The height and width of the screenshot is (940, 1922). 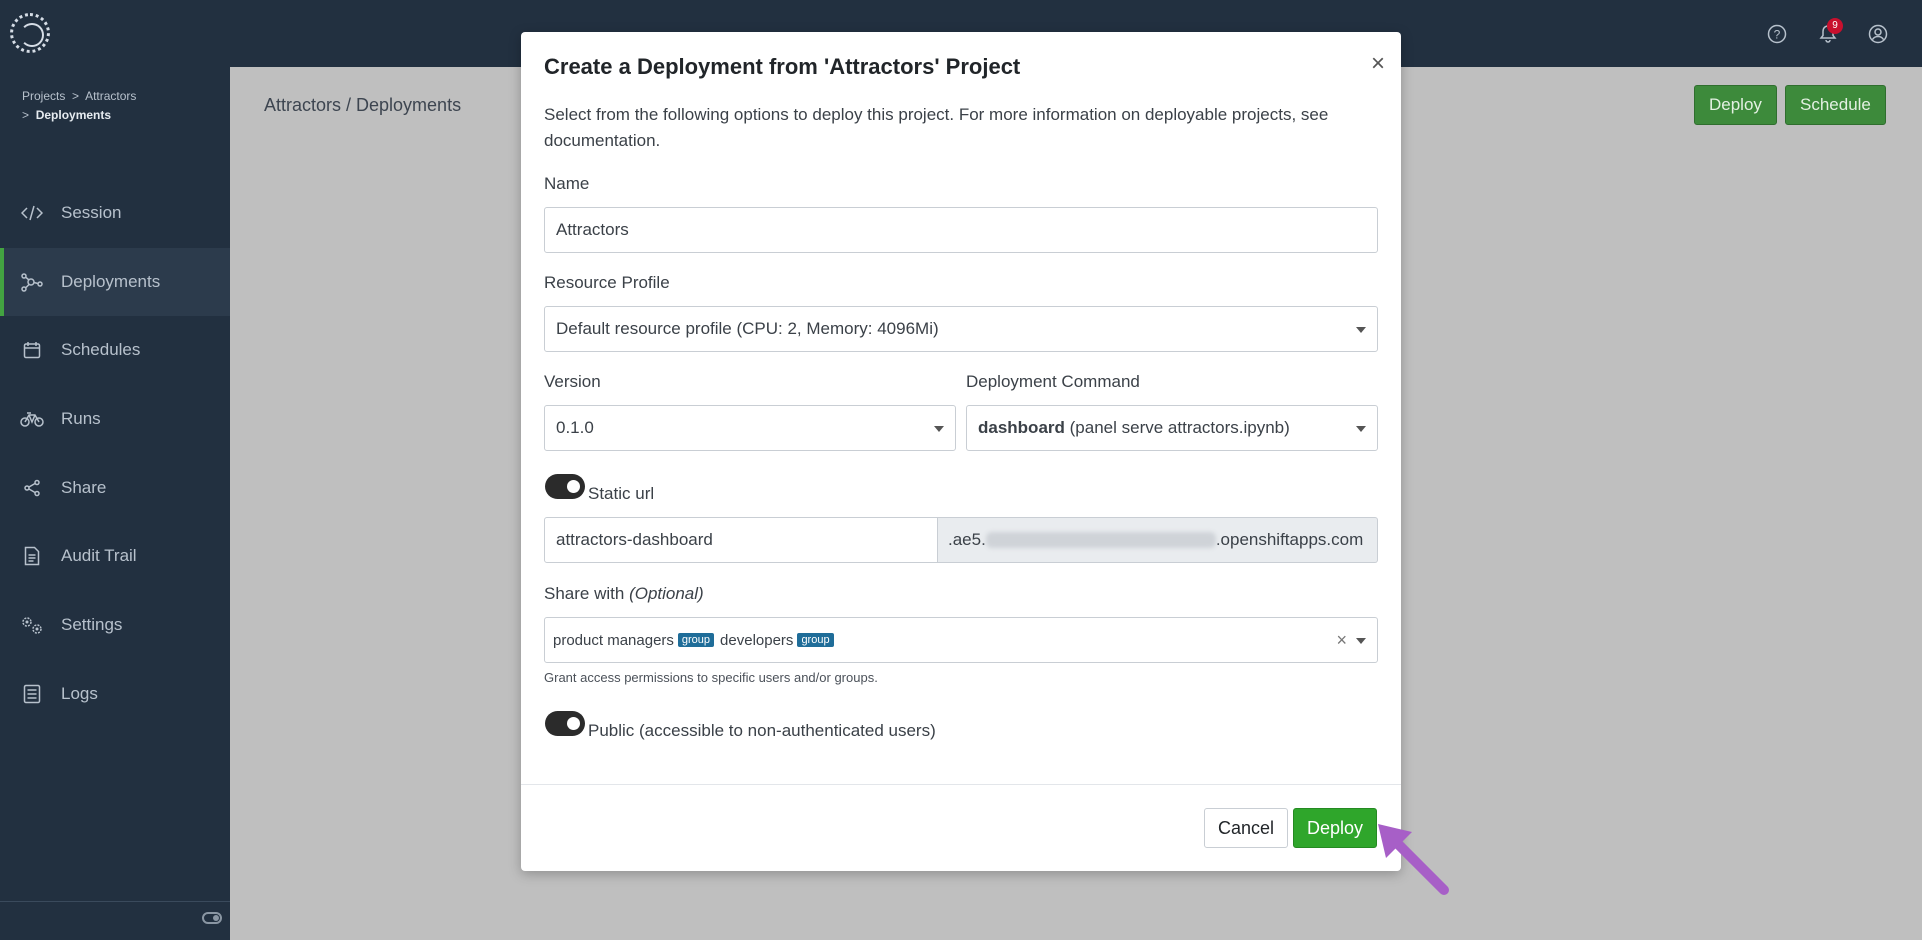 What do you see at coordinates (1341, 640) in the screenshot?
I see `clear-icon: ×` at bounding box center [1341, 640].